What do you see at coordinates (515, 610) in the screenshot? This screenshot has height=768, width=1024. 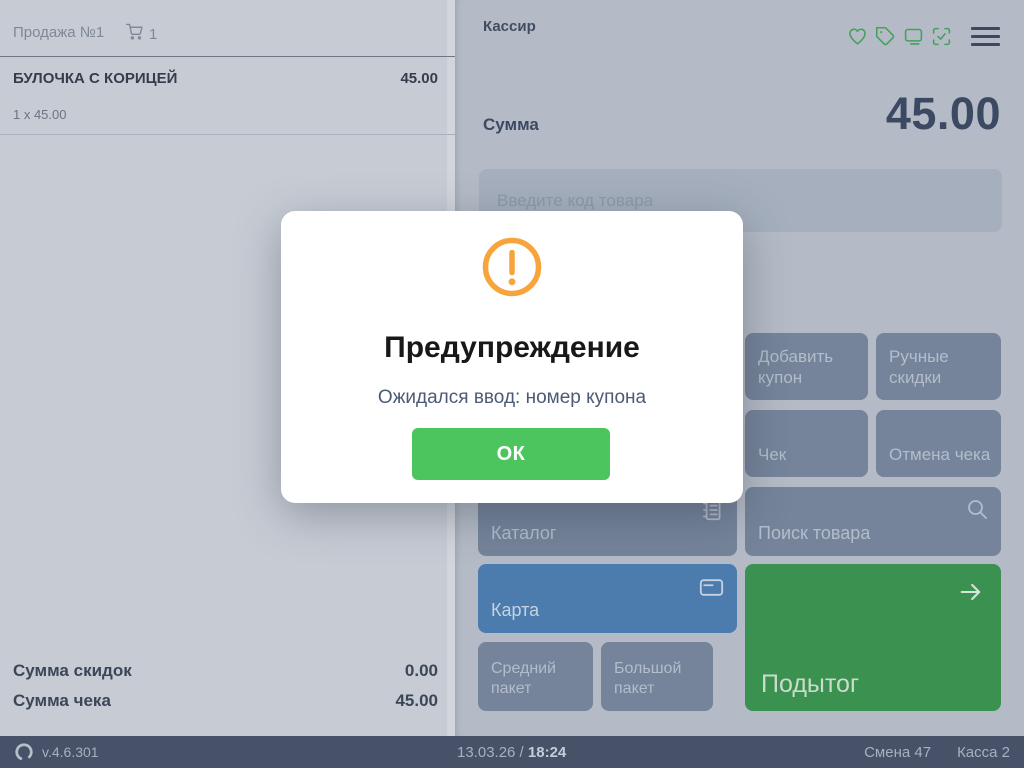 I see `card-label: Карта` at bounding box center [515, 610].